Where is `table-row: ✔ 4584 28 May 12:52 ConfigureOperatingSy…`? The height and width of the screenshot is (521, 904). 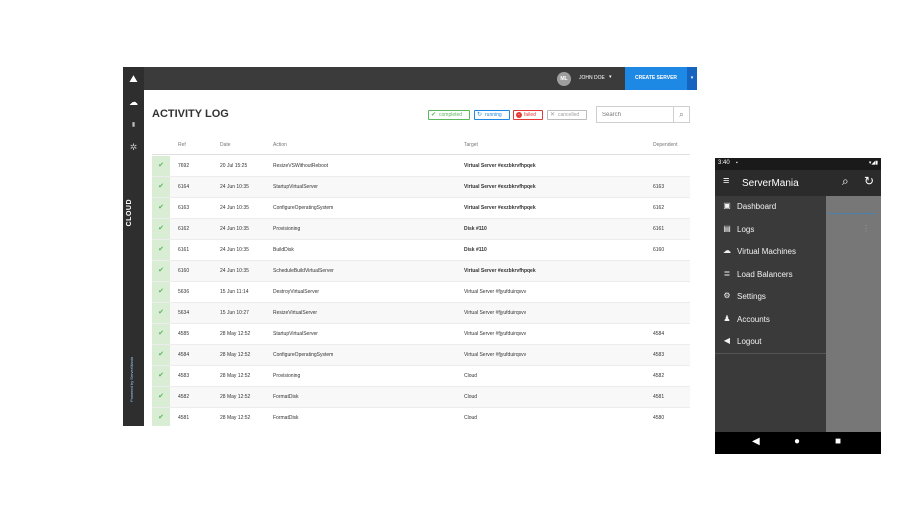 table-row: ✔ 4584 28 May 12:52 ConfigureOperatingSy… is located at coordinates (421, 355).